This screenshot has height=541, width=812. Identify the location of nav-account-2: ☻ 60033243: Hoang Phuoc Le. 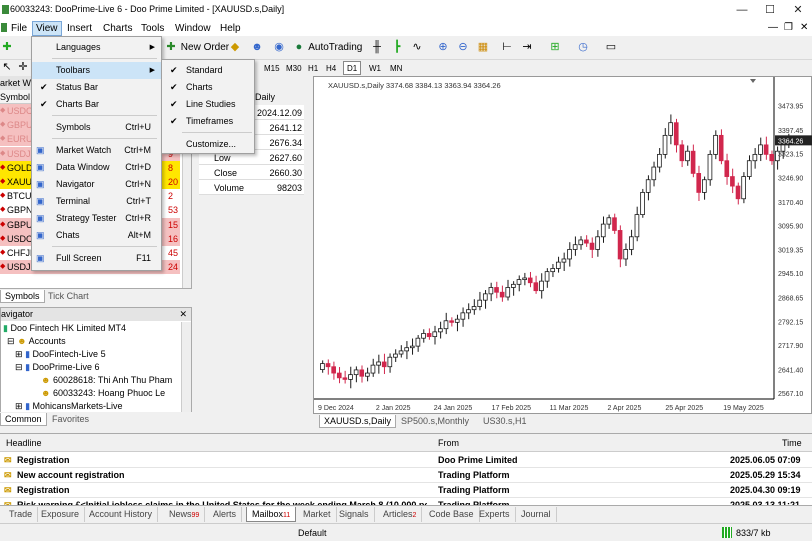
(103, 393).